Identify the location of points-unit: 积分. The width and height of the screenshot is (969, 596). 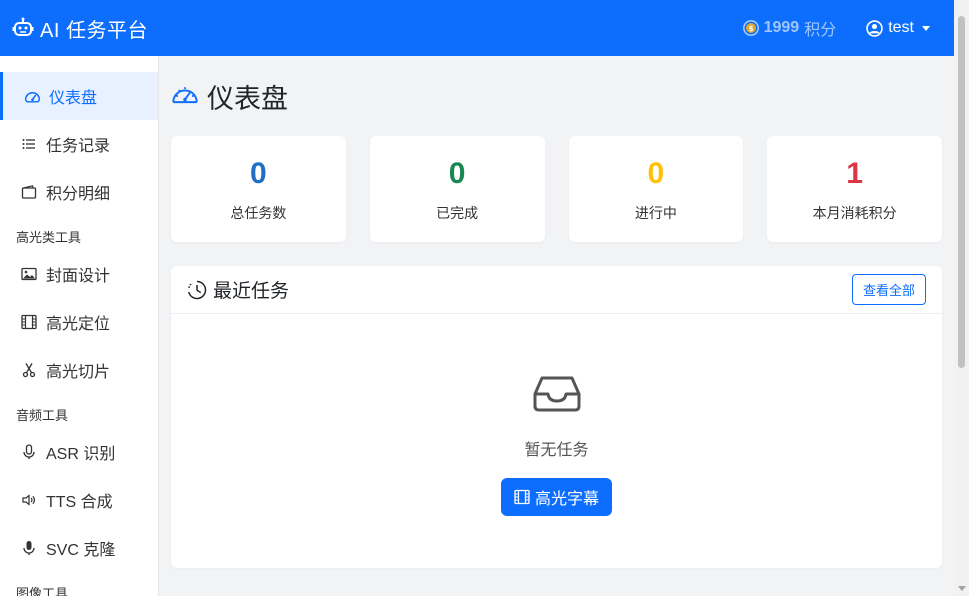
(820, 30).